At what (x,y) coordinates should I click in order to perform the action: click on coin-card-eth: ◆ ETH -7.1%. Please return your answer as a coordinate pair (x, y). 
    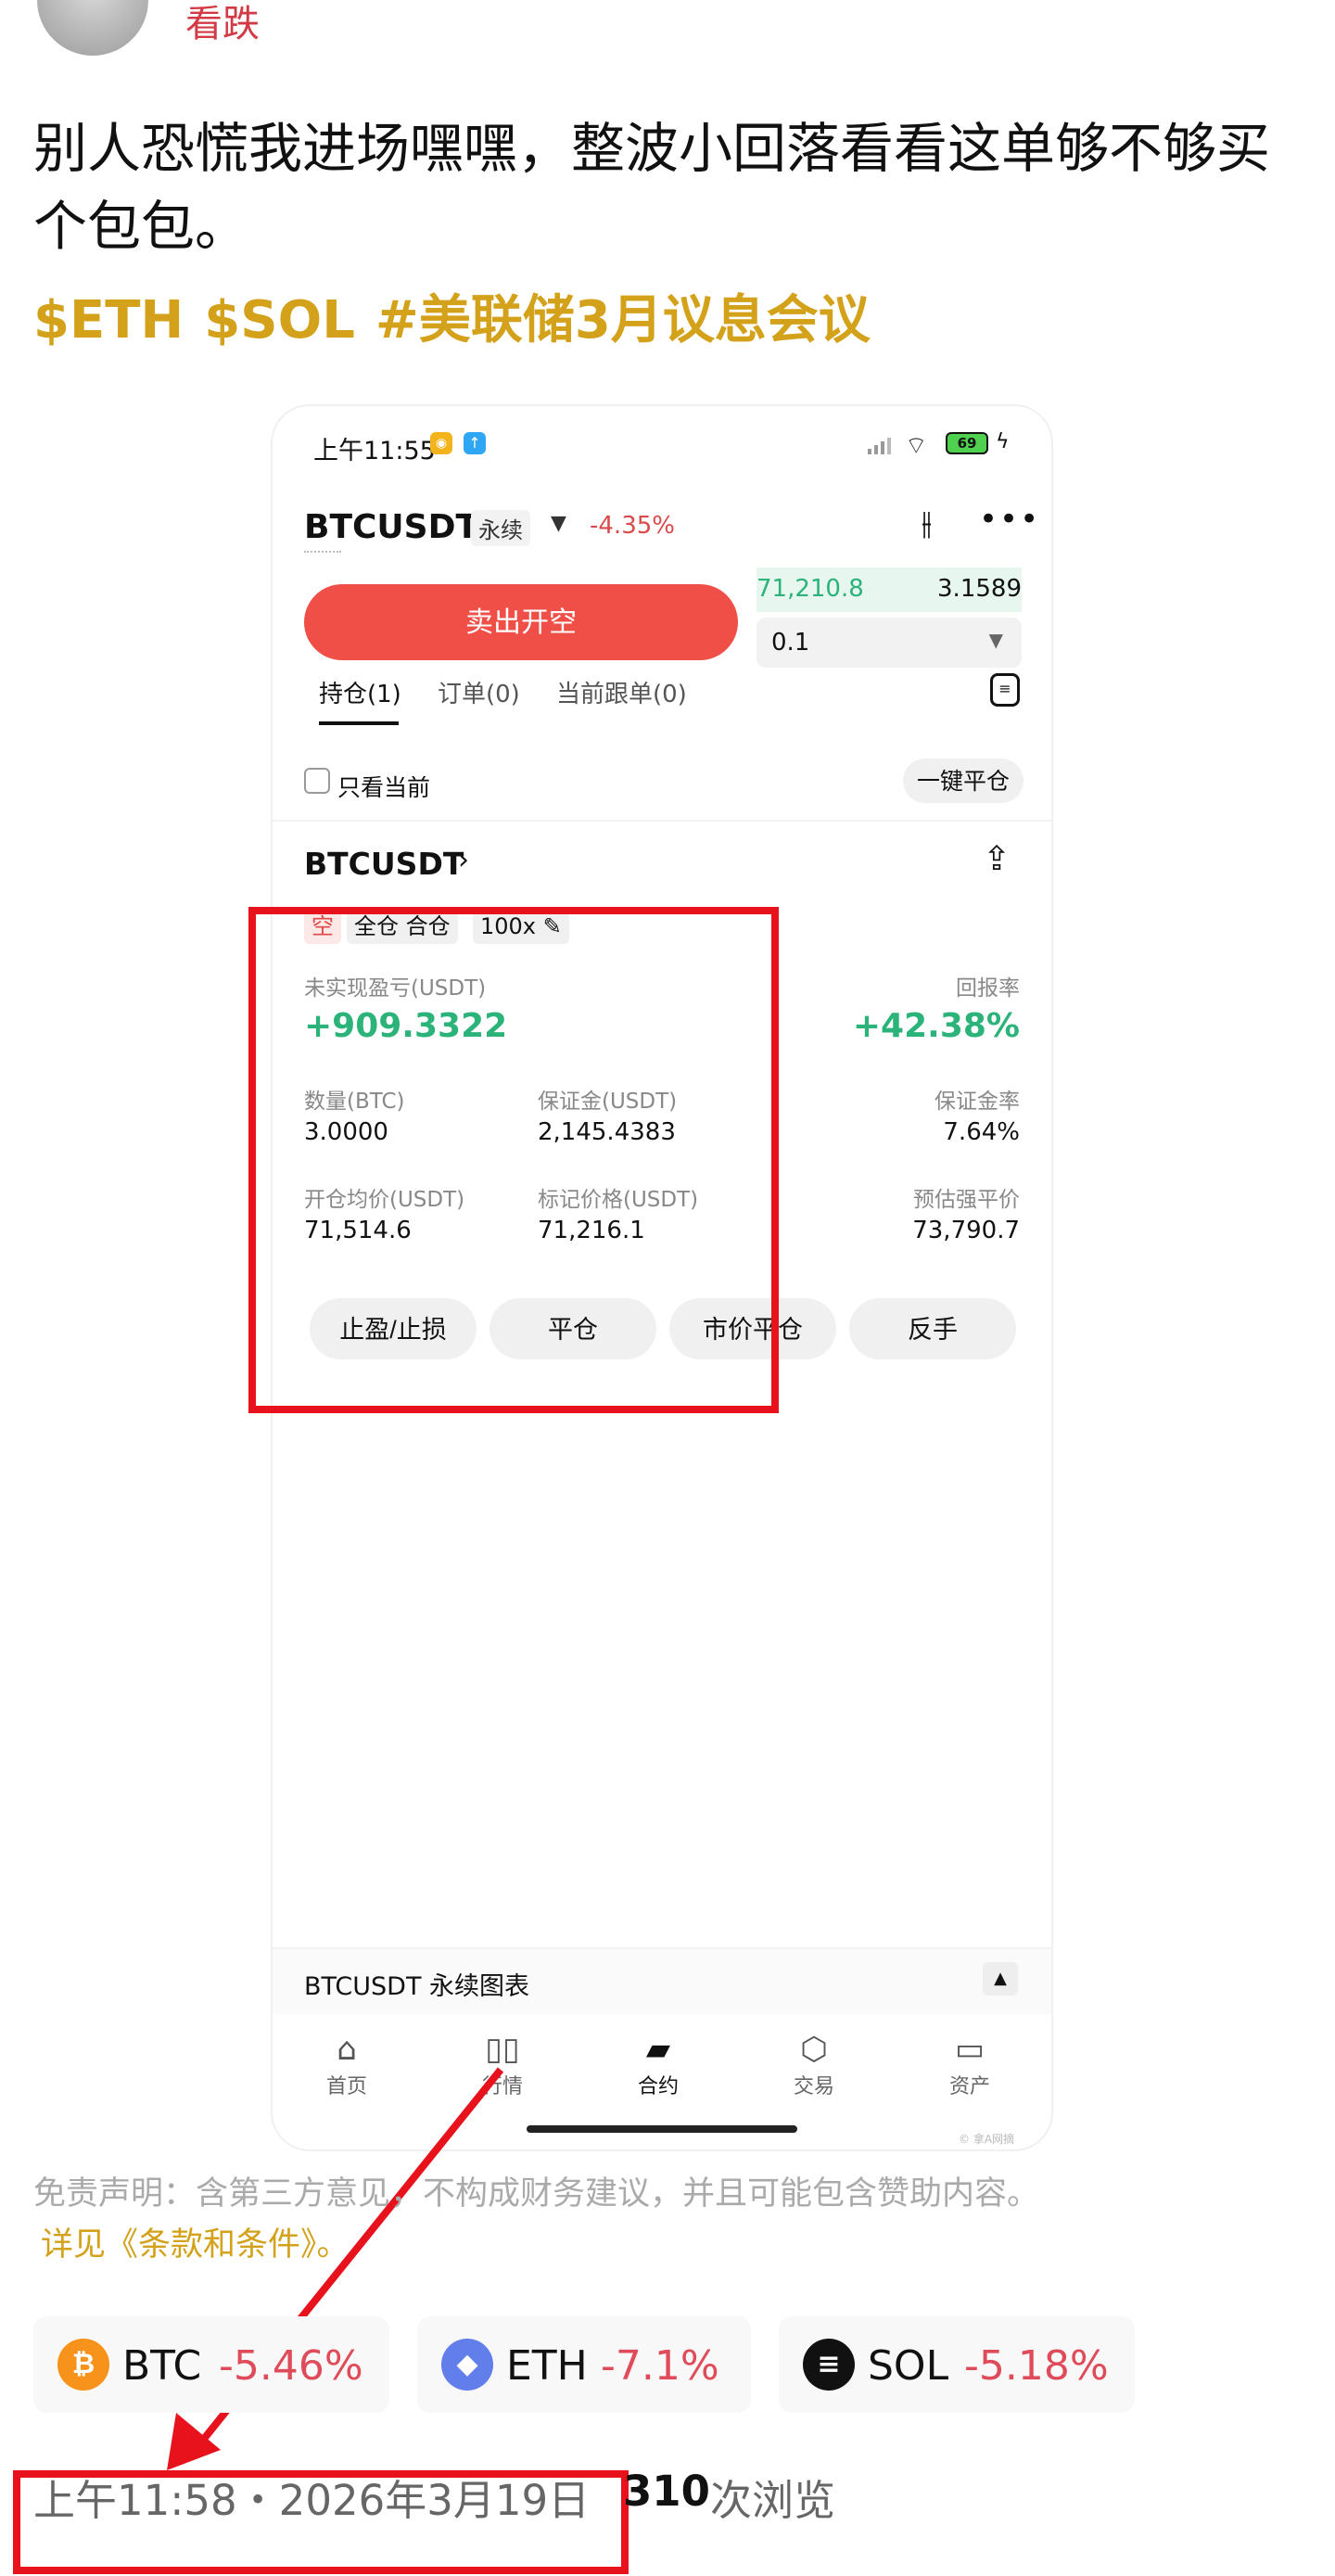
    Looking at the image, I should click on (584, 2365).